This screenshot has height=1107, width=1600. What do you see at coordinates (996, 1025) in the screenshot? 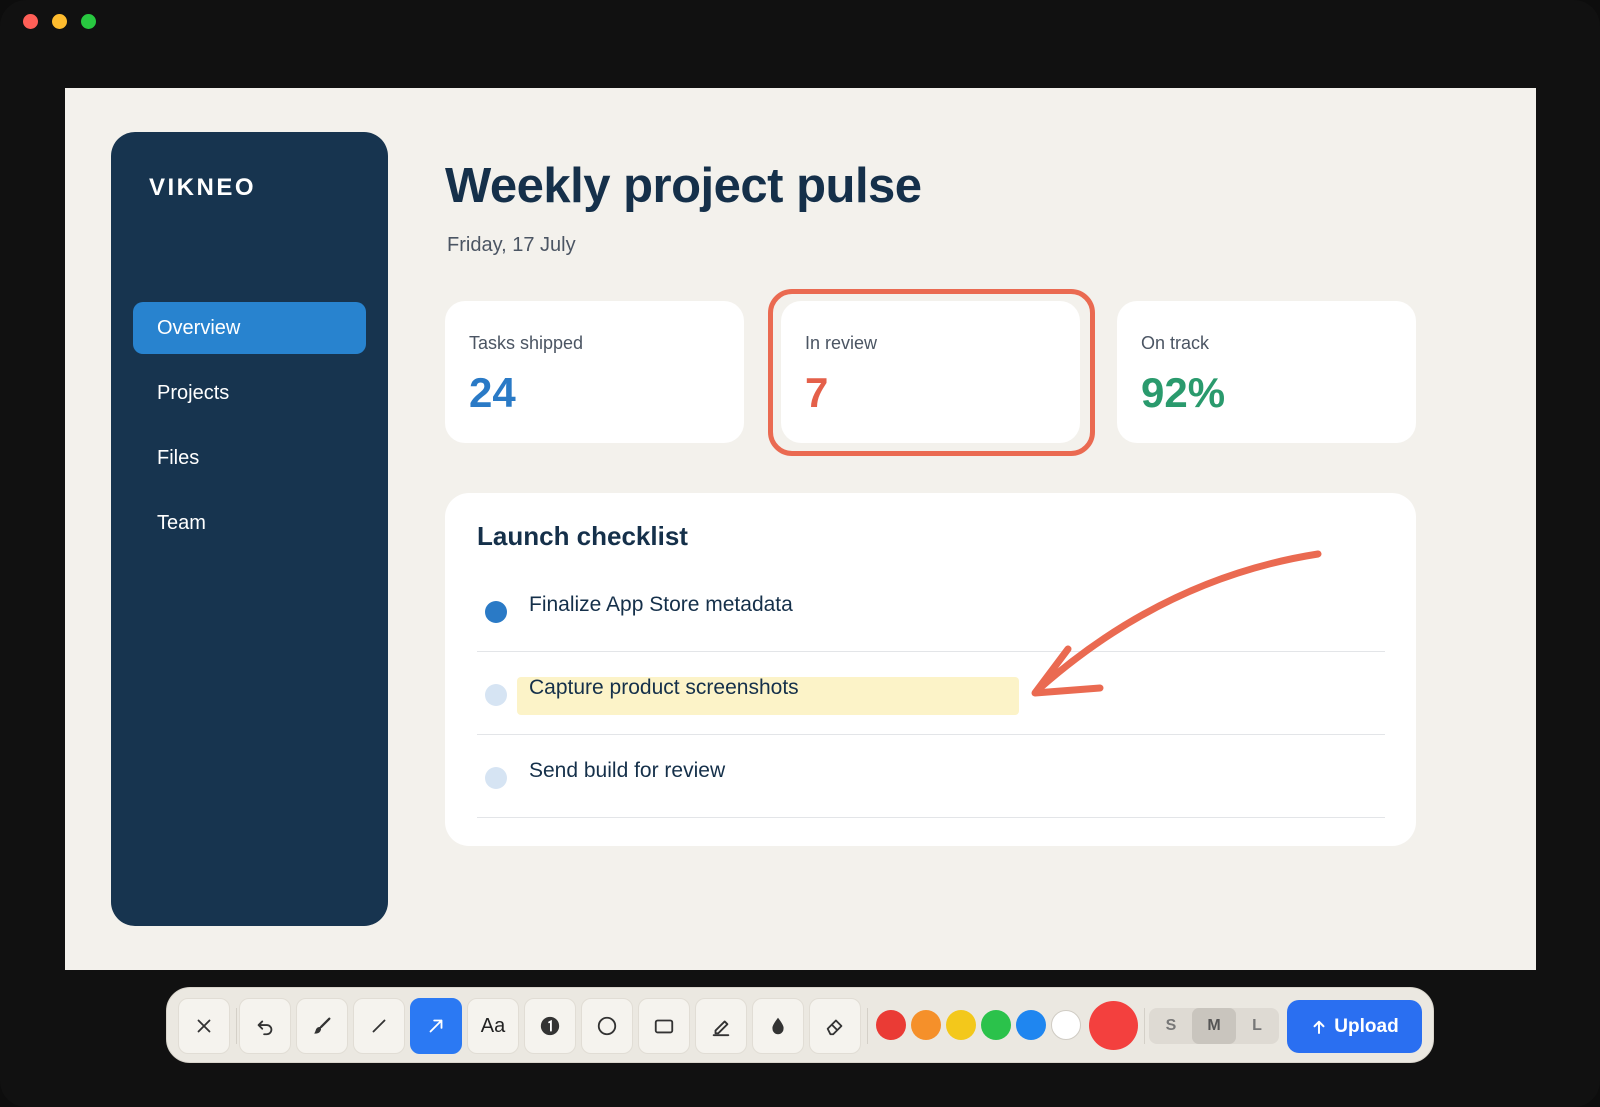
I see `color-swatch-green` at bounding box center [996, 1025].